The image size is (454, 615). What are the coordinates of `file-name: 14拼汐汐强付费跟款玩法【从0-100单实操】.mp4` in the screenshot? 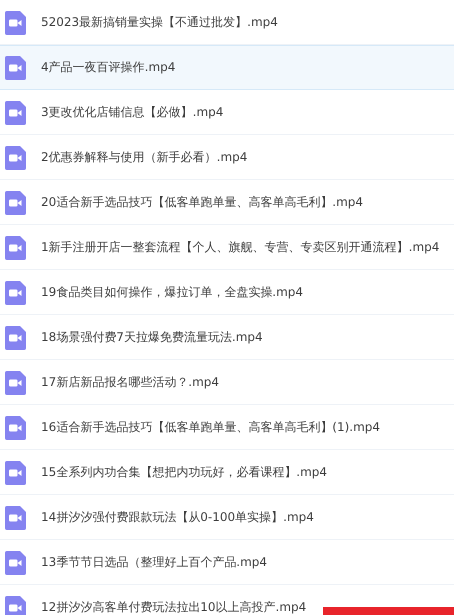 It's located at (177, 517).